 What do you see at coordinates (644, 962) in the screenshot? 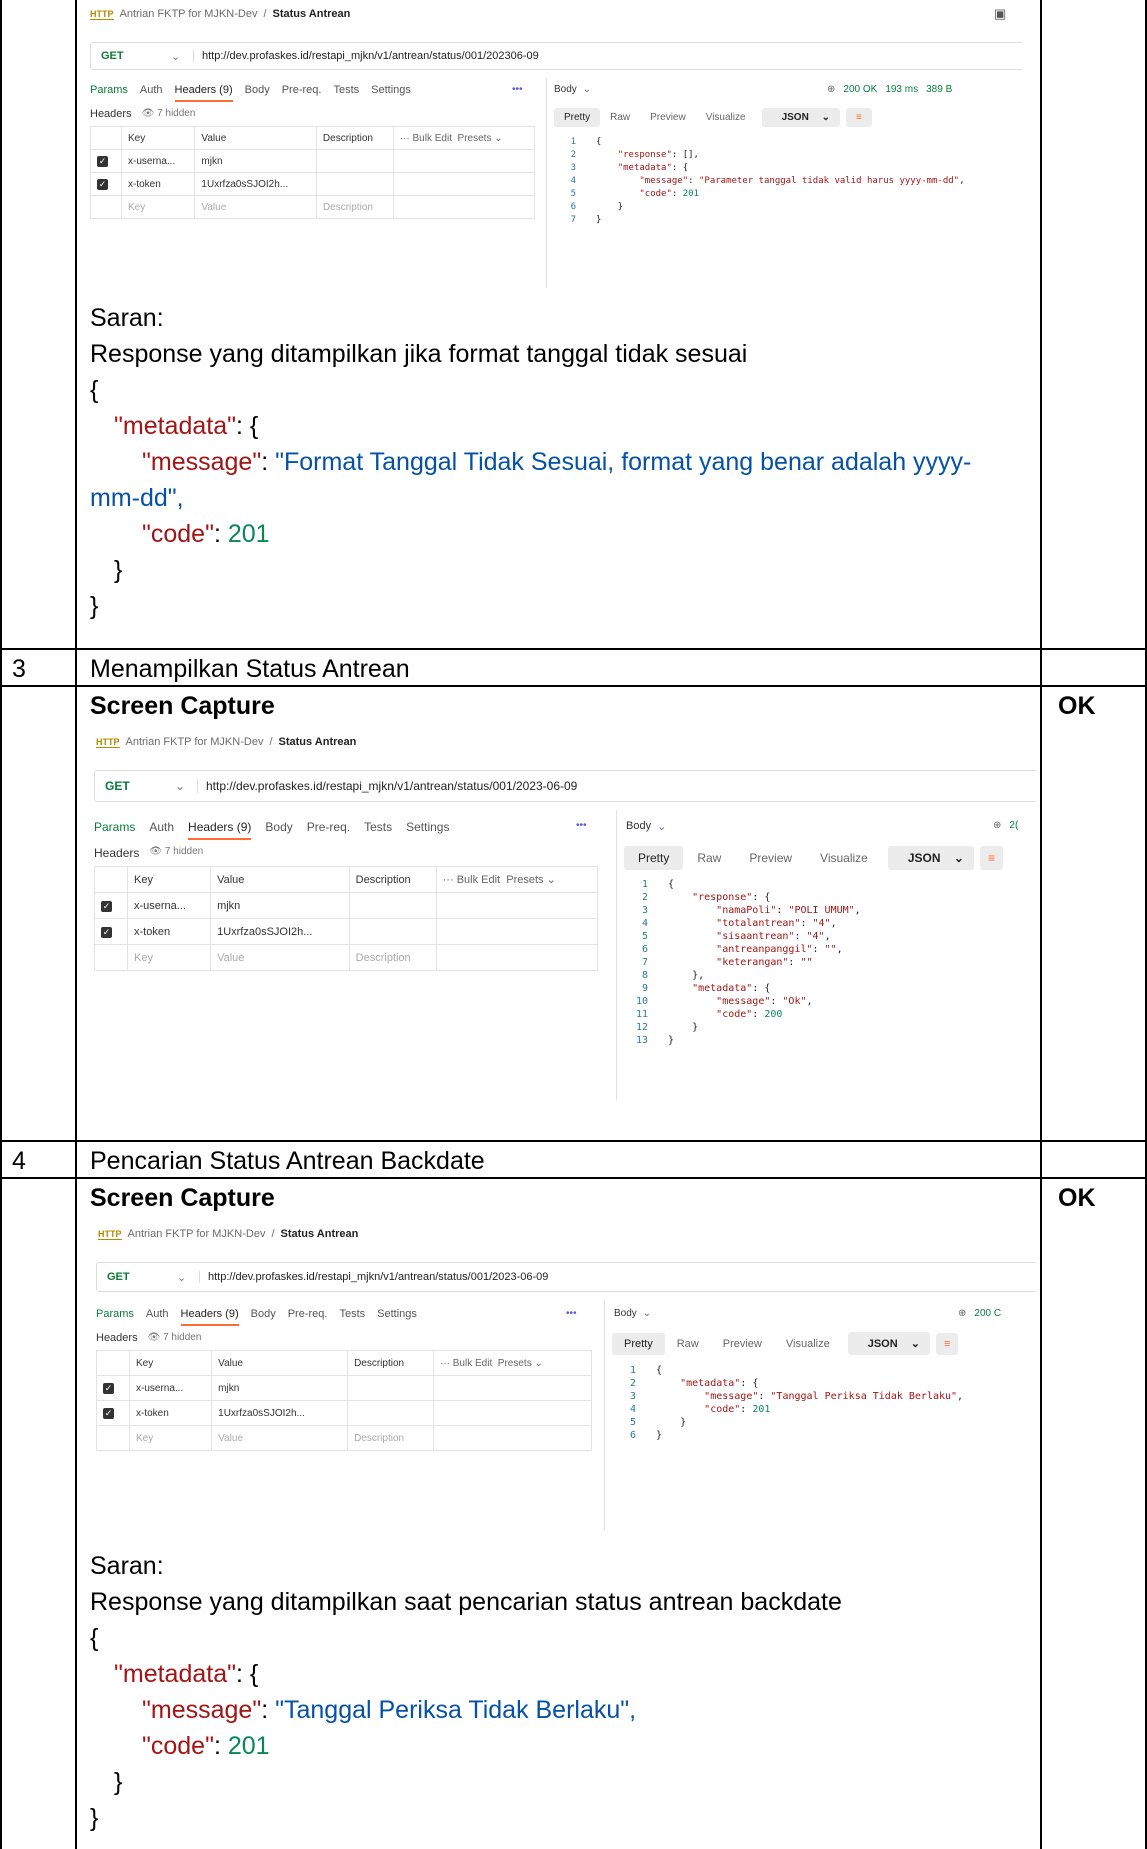
I see `line-number: 7` at bounding box center [644, 962].